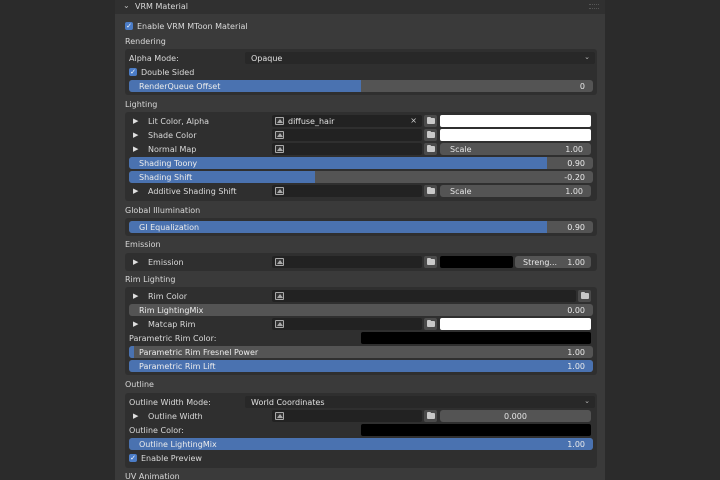 The height and width of the screenshot is (480, 720). What do you see at coordinates (361, 310) in the screenshot?
I see `rim-lightingmix-slider: Rim LightingMix 0.00` at bounding box center [361, 310].